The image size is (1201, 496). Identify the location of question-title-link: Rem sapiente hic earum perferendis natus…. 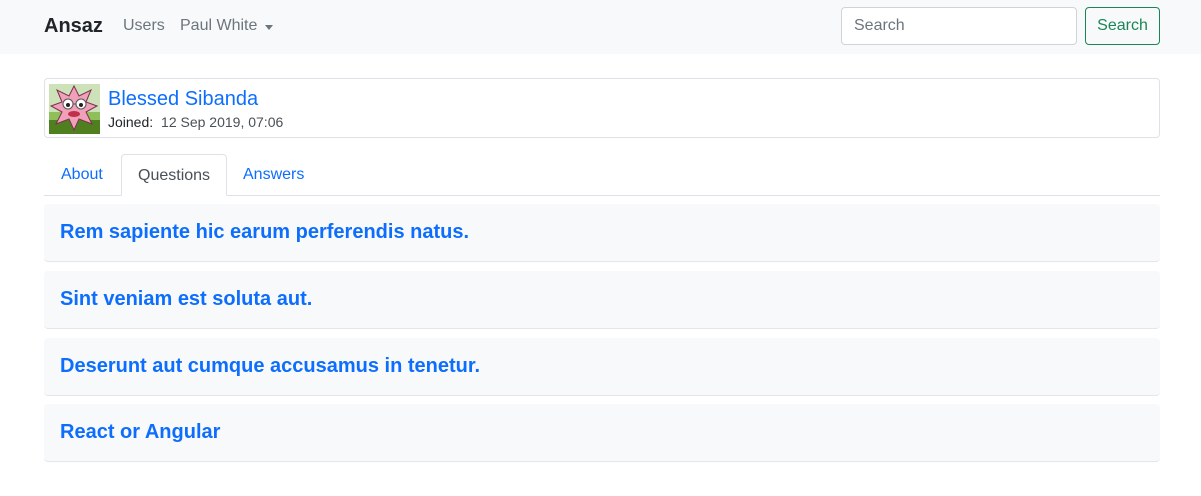
(264, 232).